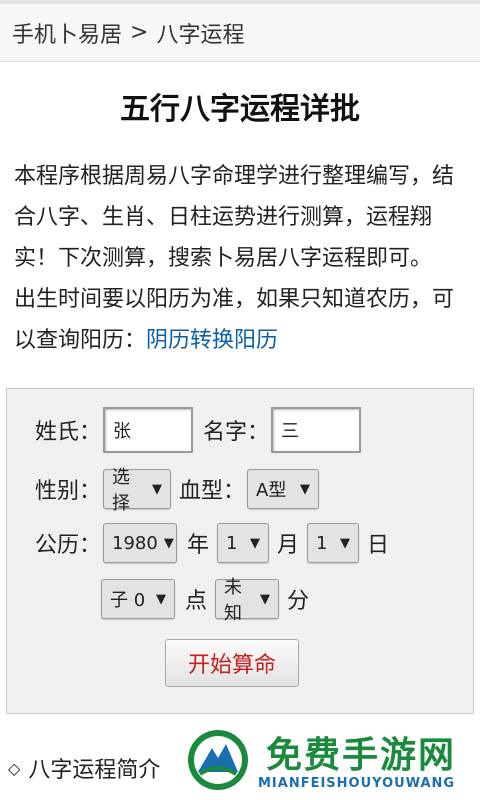 The width and height of the screenshot is (480, 800). What do you see at coordinates (233, 600) in the screenshot?
I see `minute-select-value: 未知` at bounding box center [233, 600].